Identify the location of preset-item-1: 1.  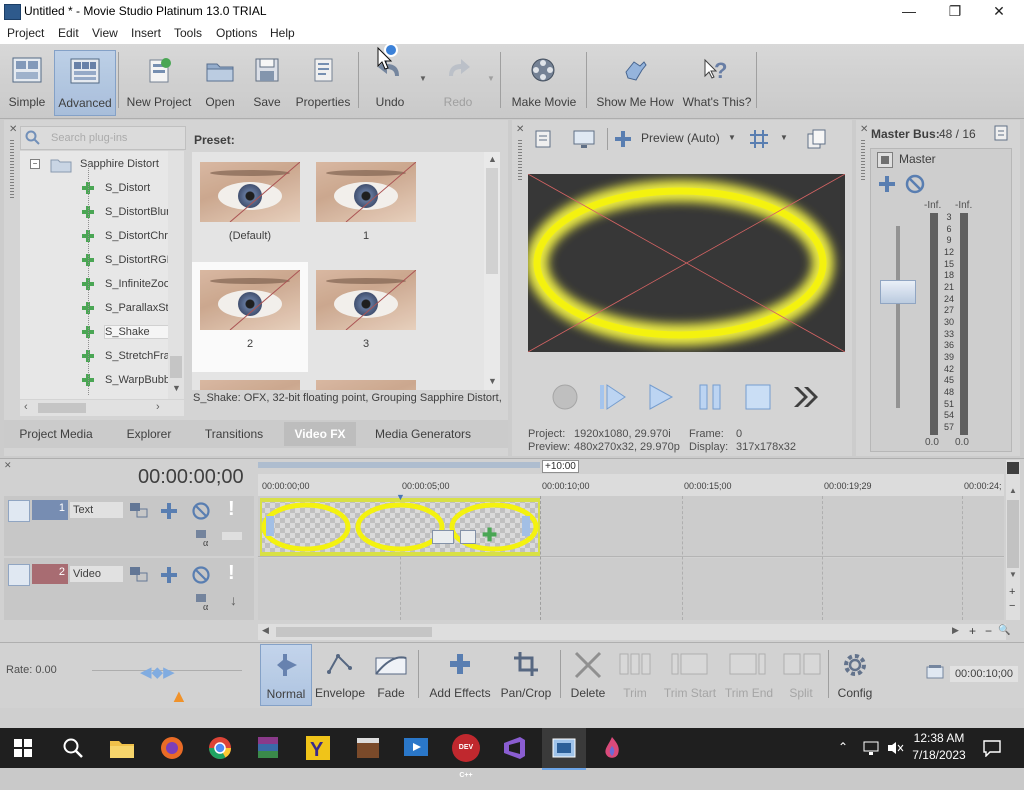
(366, 205).